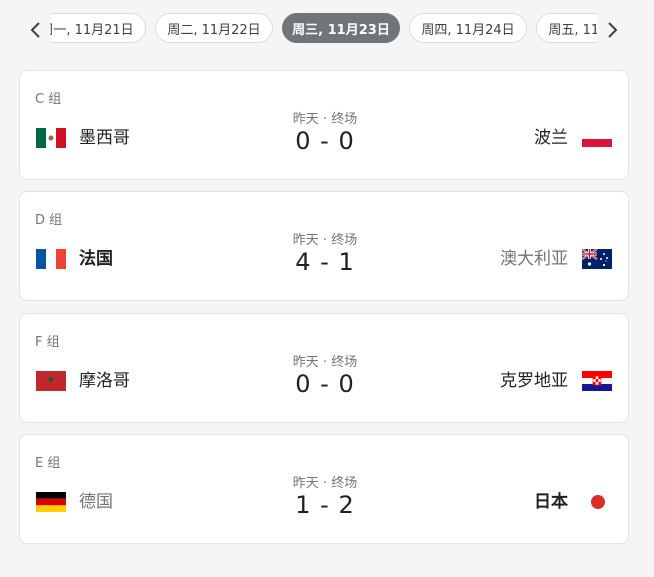 Image resolution: width=654 pixels, height=577 pixels. I want to click on group-label: E 组, so click(48, 463).